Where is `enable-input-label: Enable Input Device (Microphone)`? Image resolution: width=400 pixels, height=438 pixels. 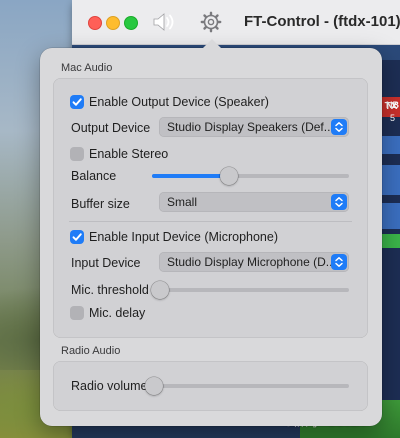 enable-input-label: Enable Input Device (Microphone) is located at coordinates (183, 237).